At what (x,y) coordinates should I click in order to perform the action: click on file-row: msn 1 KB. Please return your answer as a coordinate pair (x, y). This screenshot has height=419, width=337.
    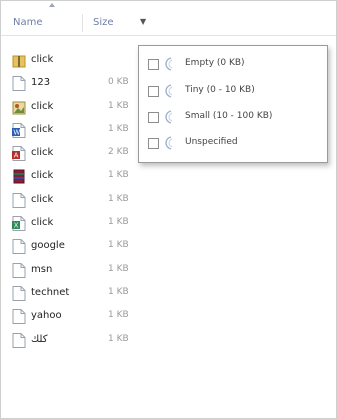
    Looking at the image, I should click on (168, 270).